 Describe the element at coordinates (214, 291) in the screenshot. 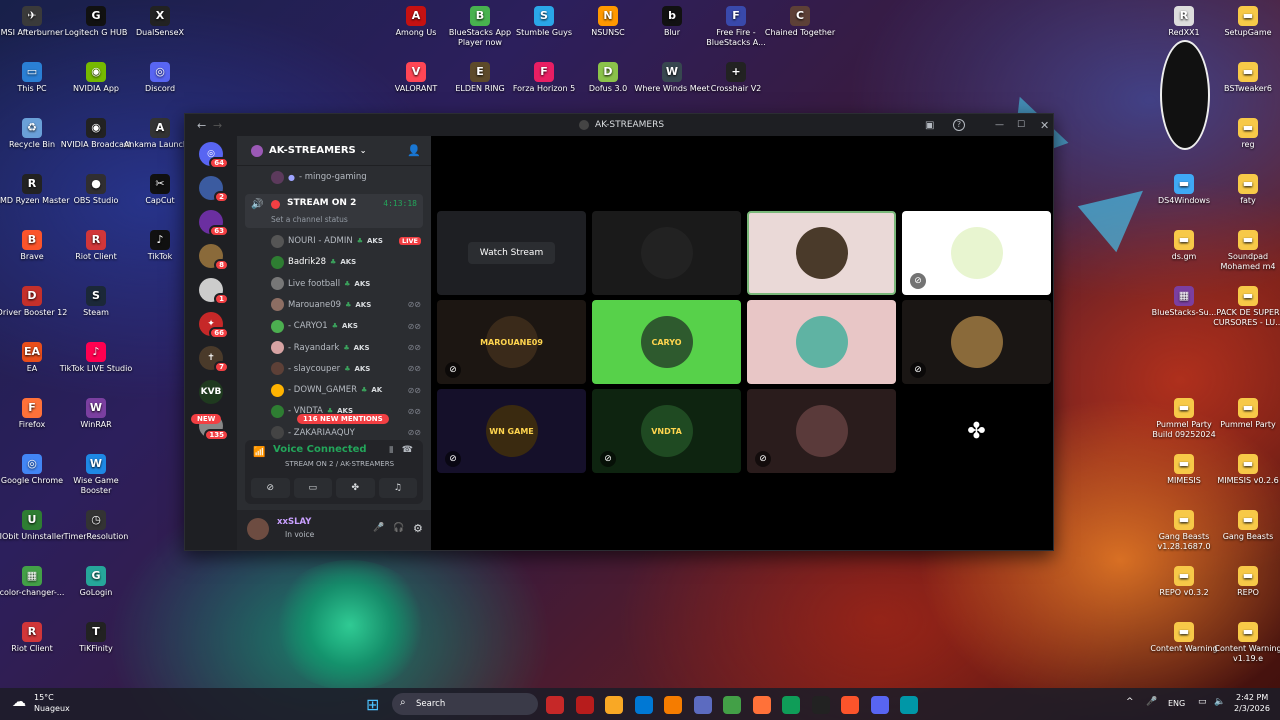

I see `server-icon: 1` at that location.